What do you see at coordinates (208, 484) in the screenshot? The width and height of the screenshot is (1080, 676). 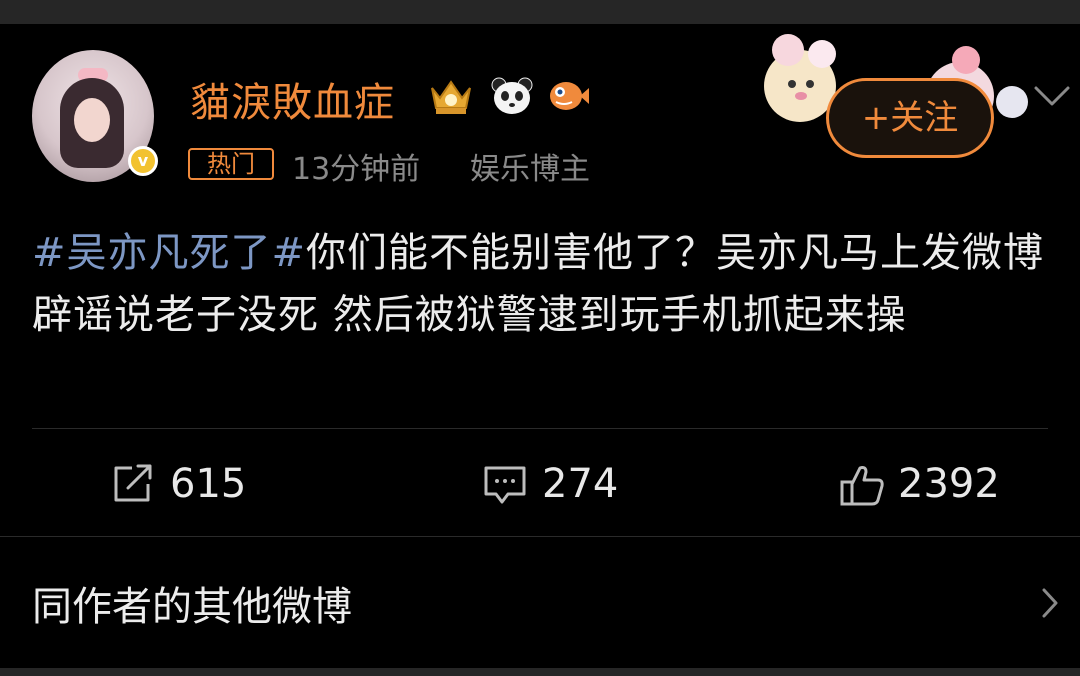 I see `repost-count: 615` at bounding box center [208, 484].